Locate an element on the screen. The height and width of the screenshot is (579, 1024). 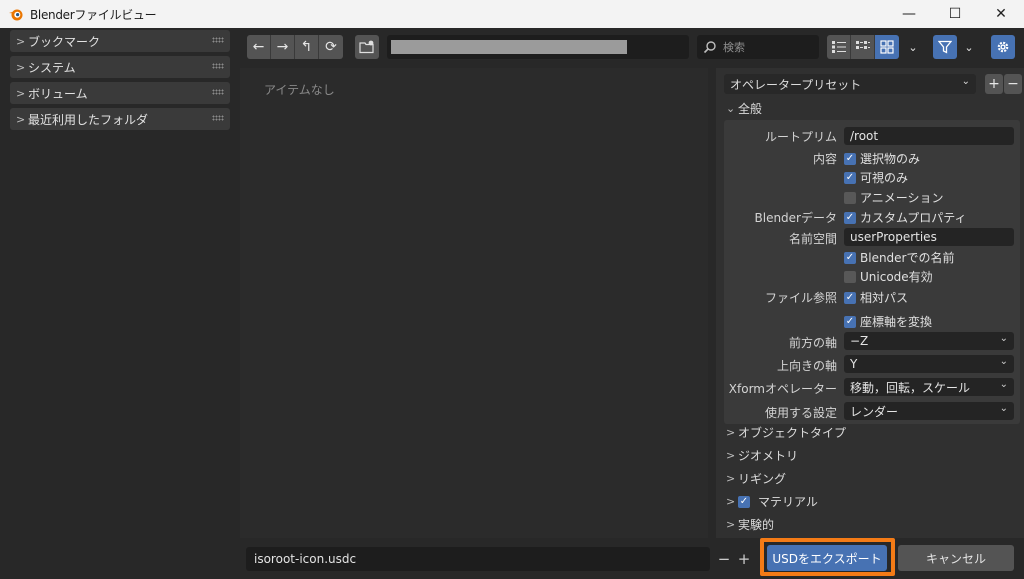
add-preset-button: + is located at coordinates (994, 84).